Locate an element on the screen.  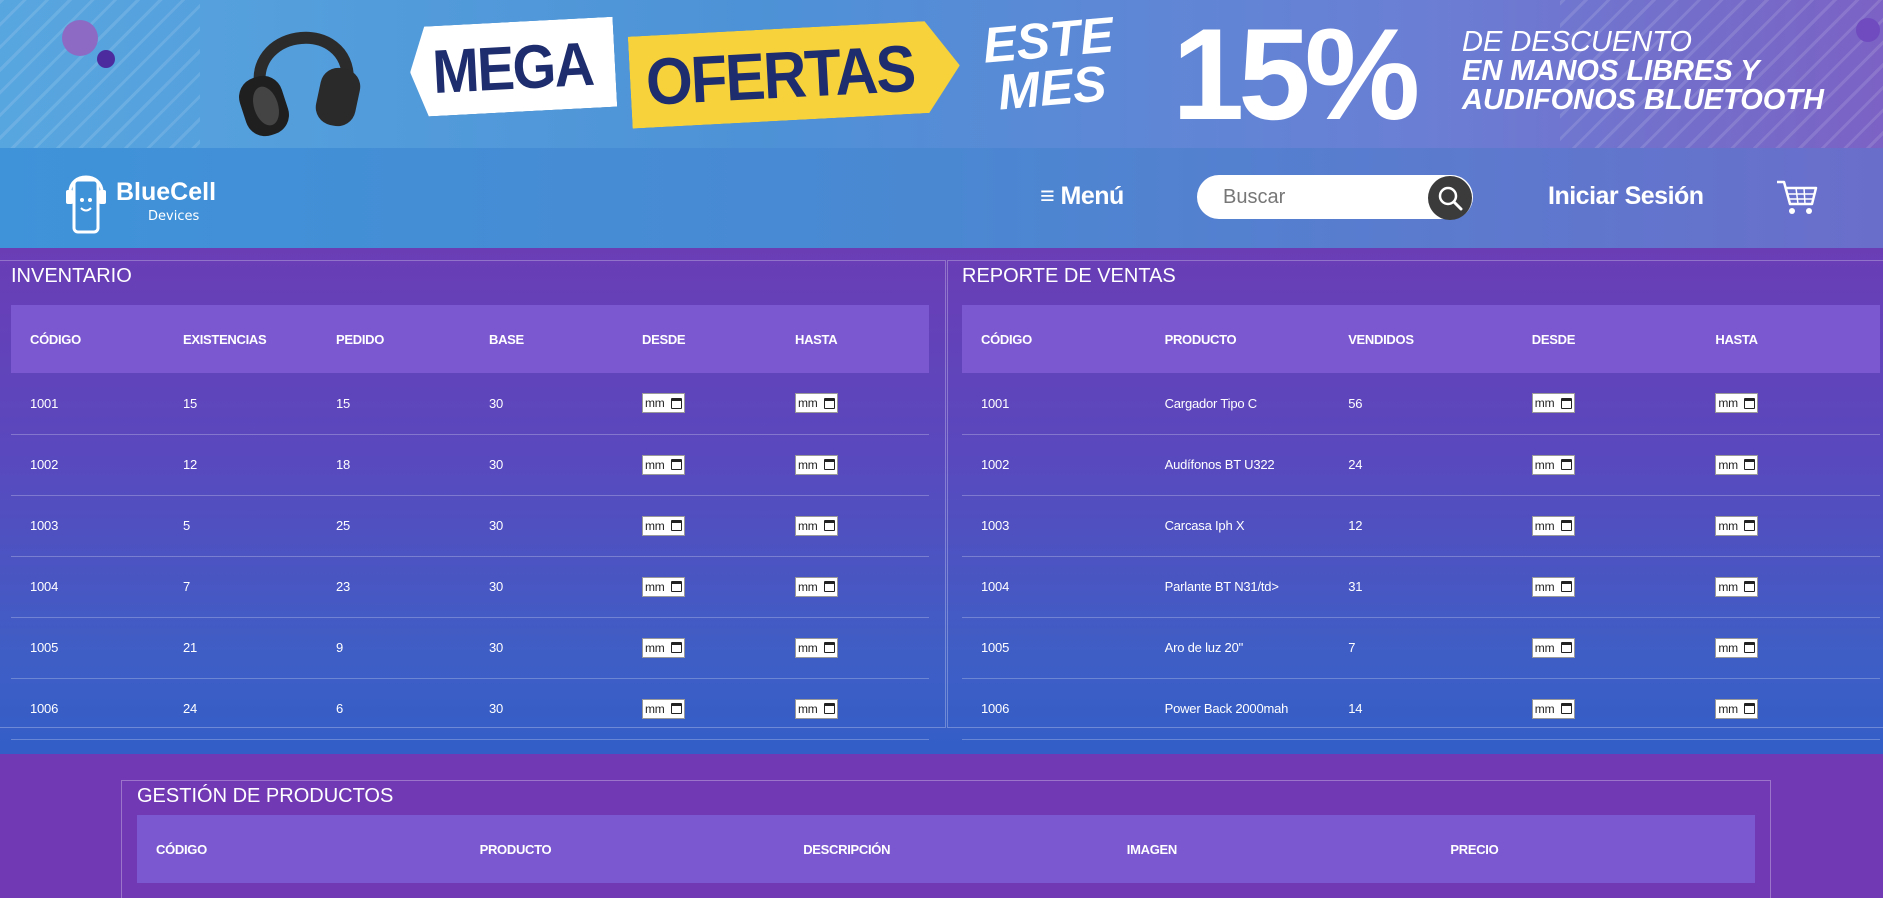
table-row: 1004 7 23 30 mm mm is located at coordinates (470, 587).